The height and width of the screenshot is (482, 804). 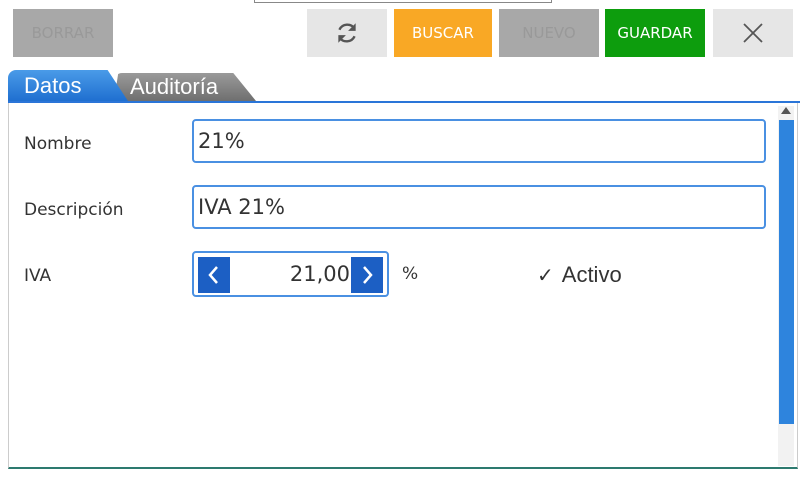 I want to click on tab-auditoria: Auditoría, so click(x=185, y=87).